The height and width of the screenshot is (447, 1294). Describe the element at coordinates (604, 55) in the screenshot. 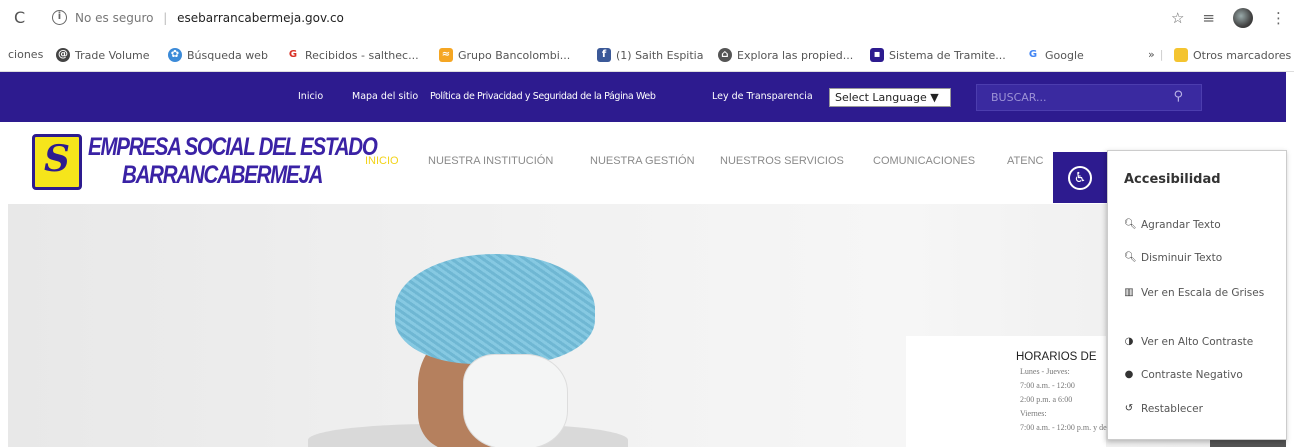

I see `facebook-icon: f` at that location.